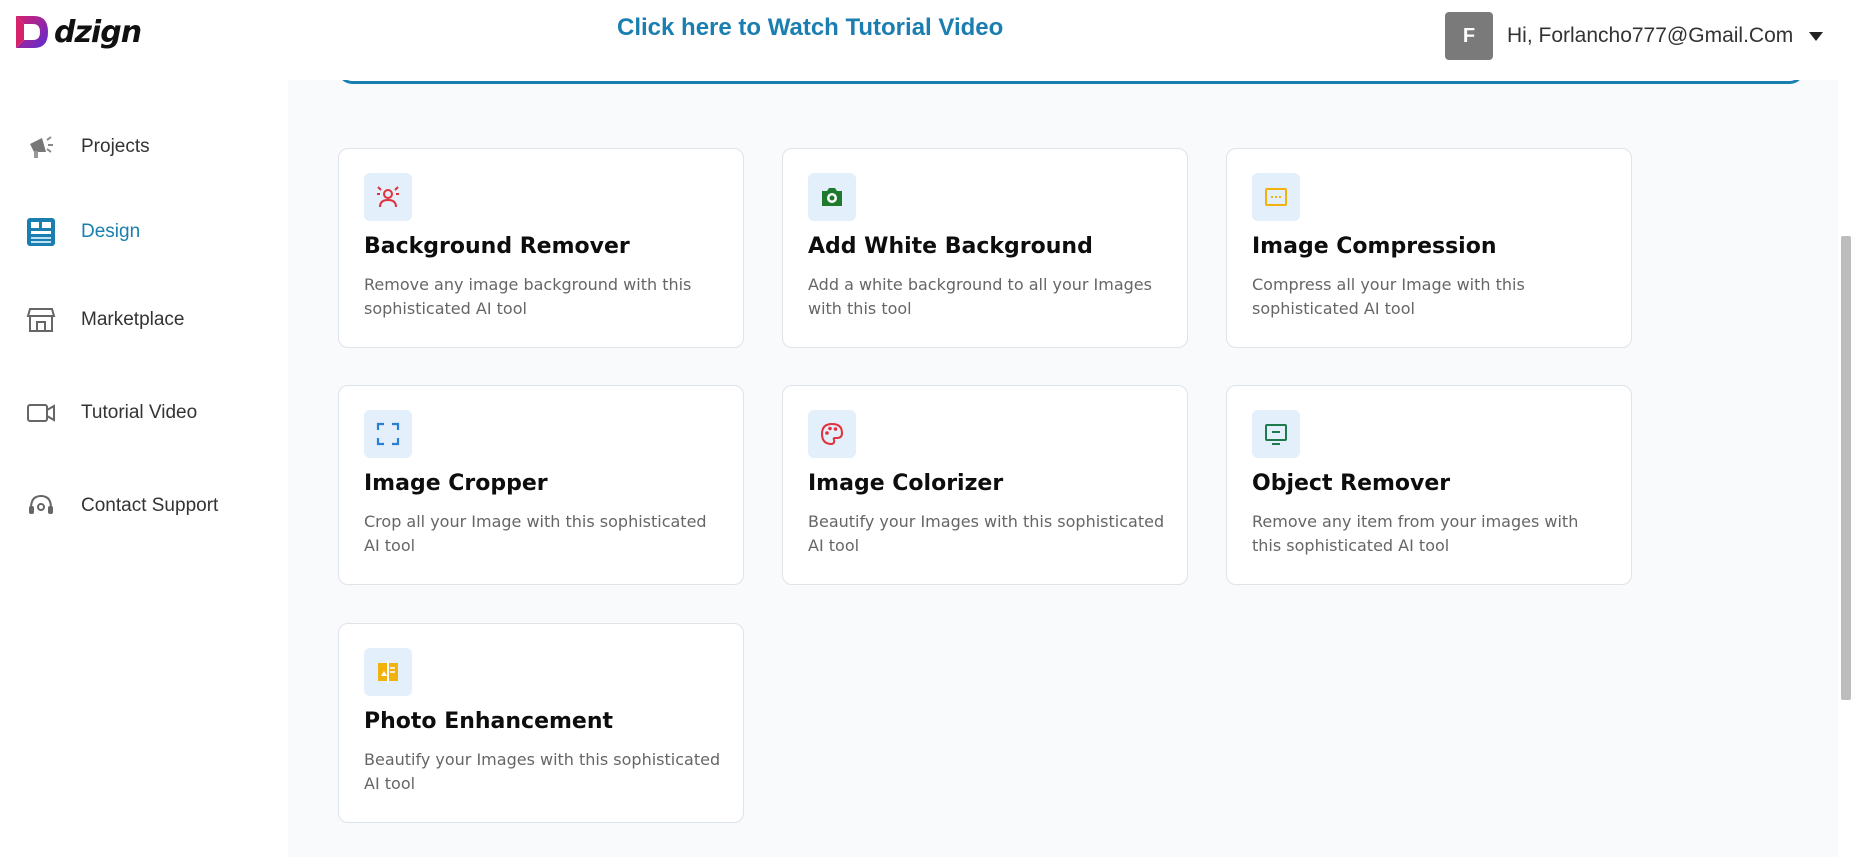  What do you see at coordinates (906, 483) in the screenshot?
I see `tool-title: Image Colorizer` at bounding box center [906, 483].